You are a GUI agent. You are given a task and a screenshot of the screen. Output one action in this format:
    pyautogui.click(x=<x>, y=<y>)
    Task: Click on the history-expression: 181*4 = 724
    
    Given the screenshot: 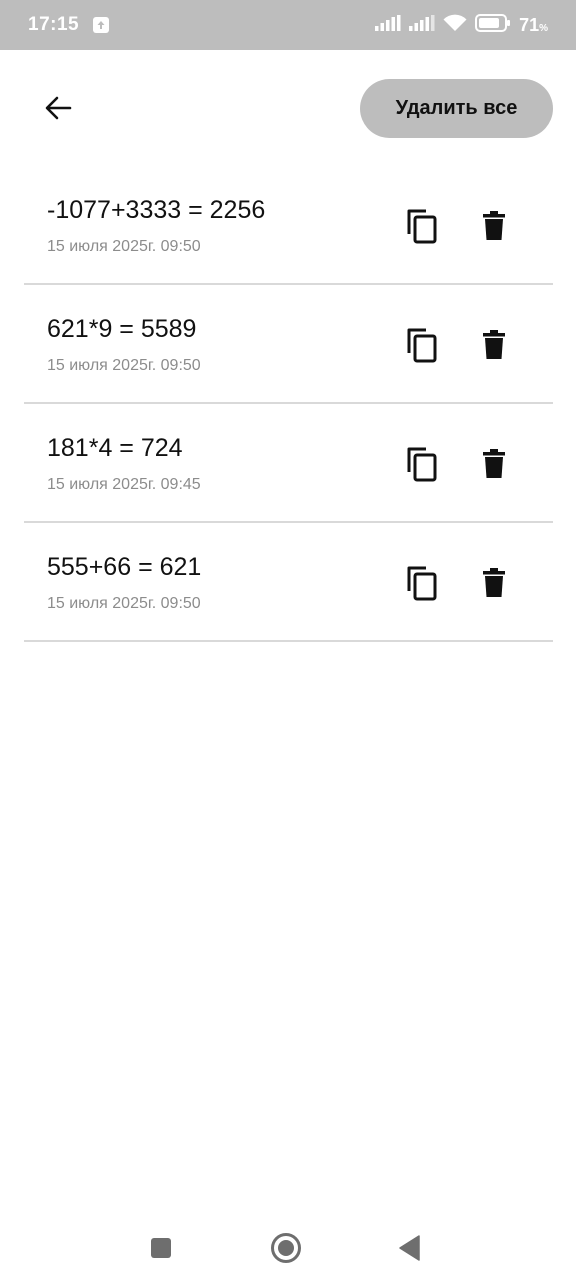 What is the action you would take?
    pyautogui.click(x=115, y=448)
    